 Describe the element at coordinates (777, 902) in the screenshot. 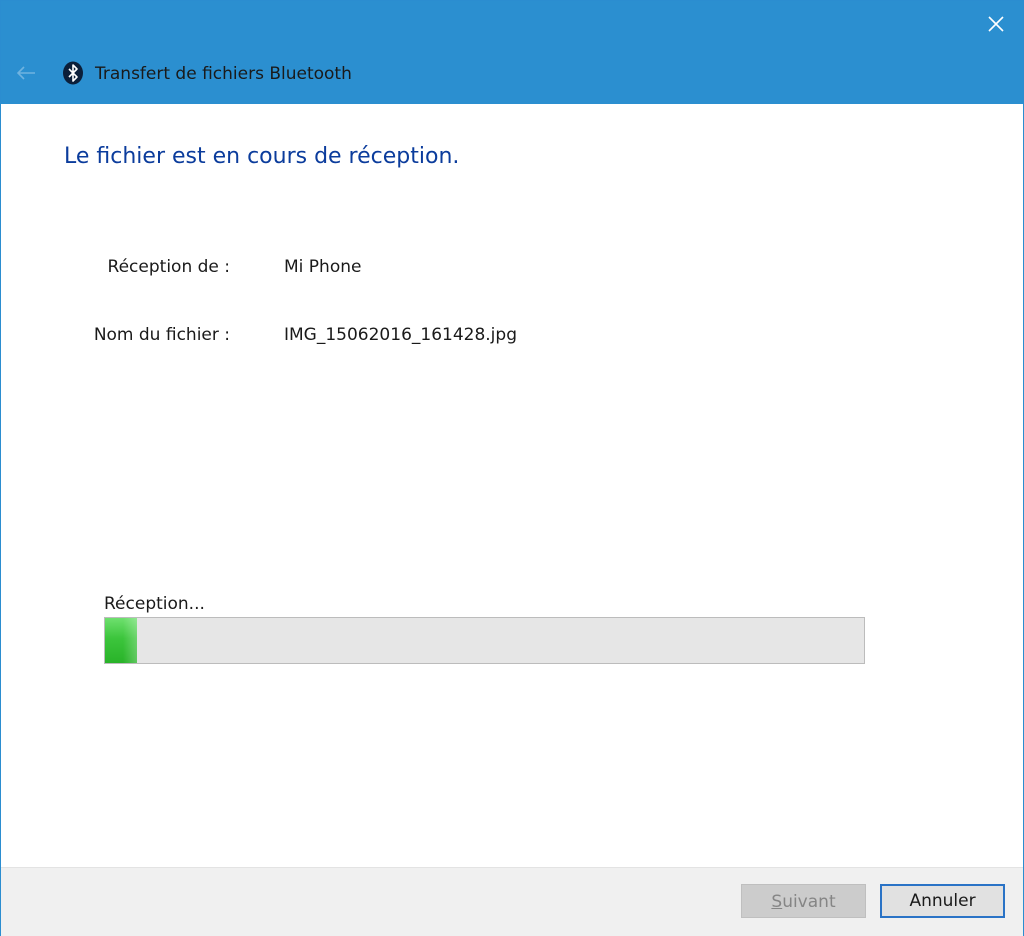

I see `next-button-accelerator: S` at that location.